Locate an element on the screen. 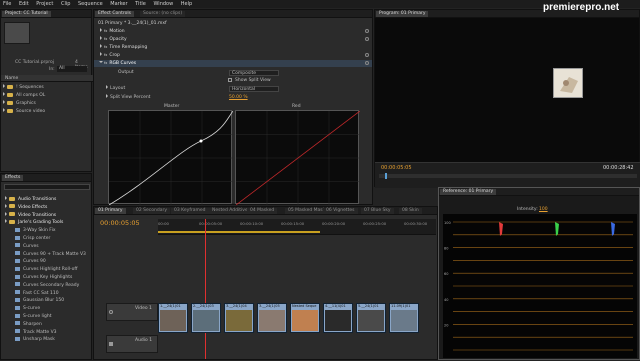  ec-rgb-curves-row: fx RGB Curves is located at coordinates (233, 63).